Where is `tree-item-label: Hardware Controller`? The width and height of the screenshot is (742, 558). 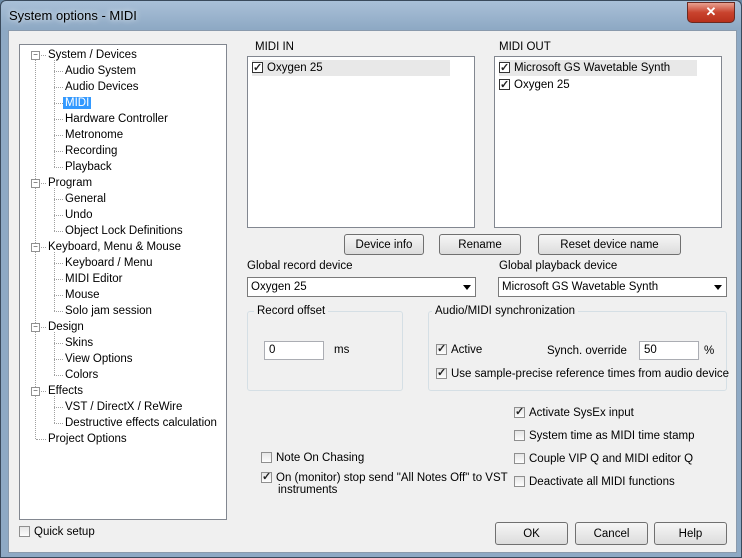 tree-item-label: Hardware Controller is located at coordinates (116, 119).